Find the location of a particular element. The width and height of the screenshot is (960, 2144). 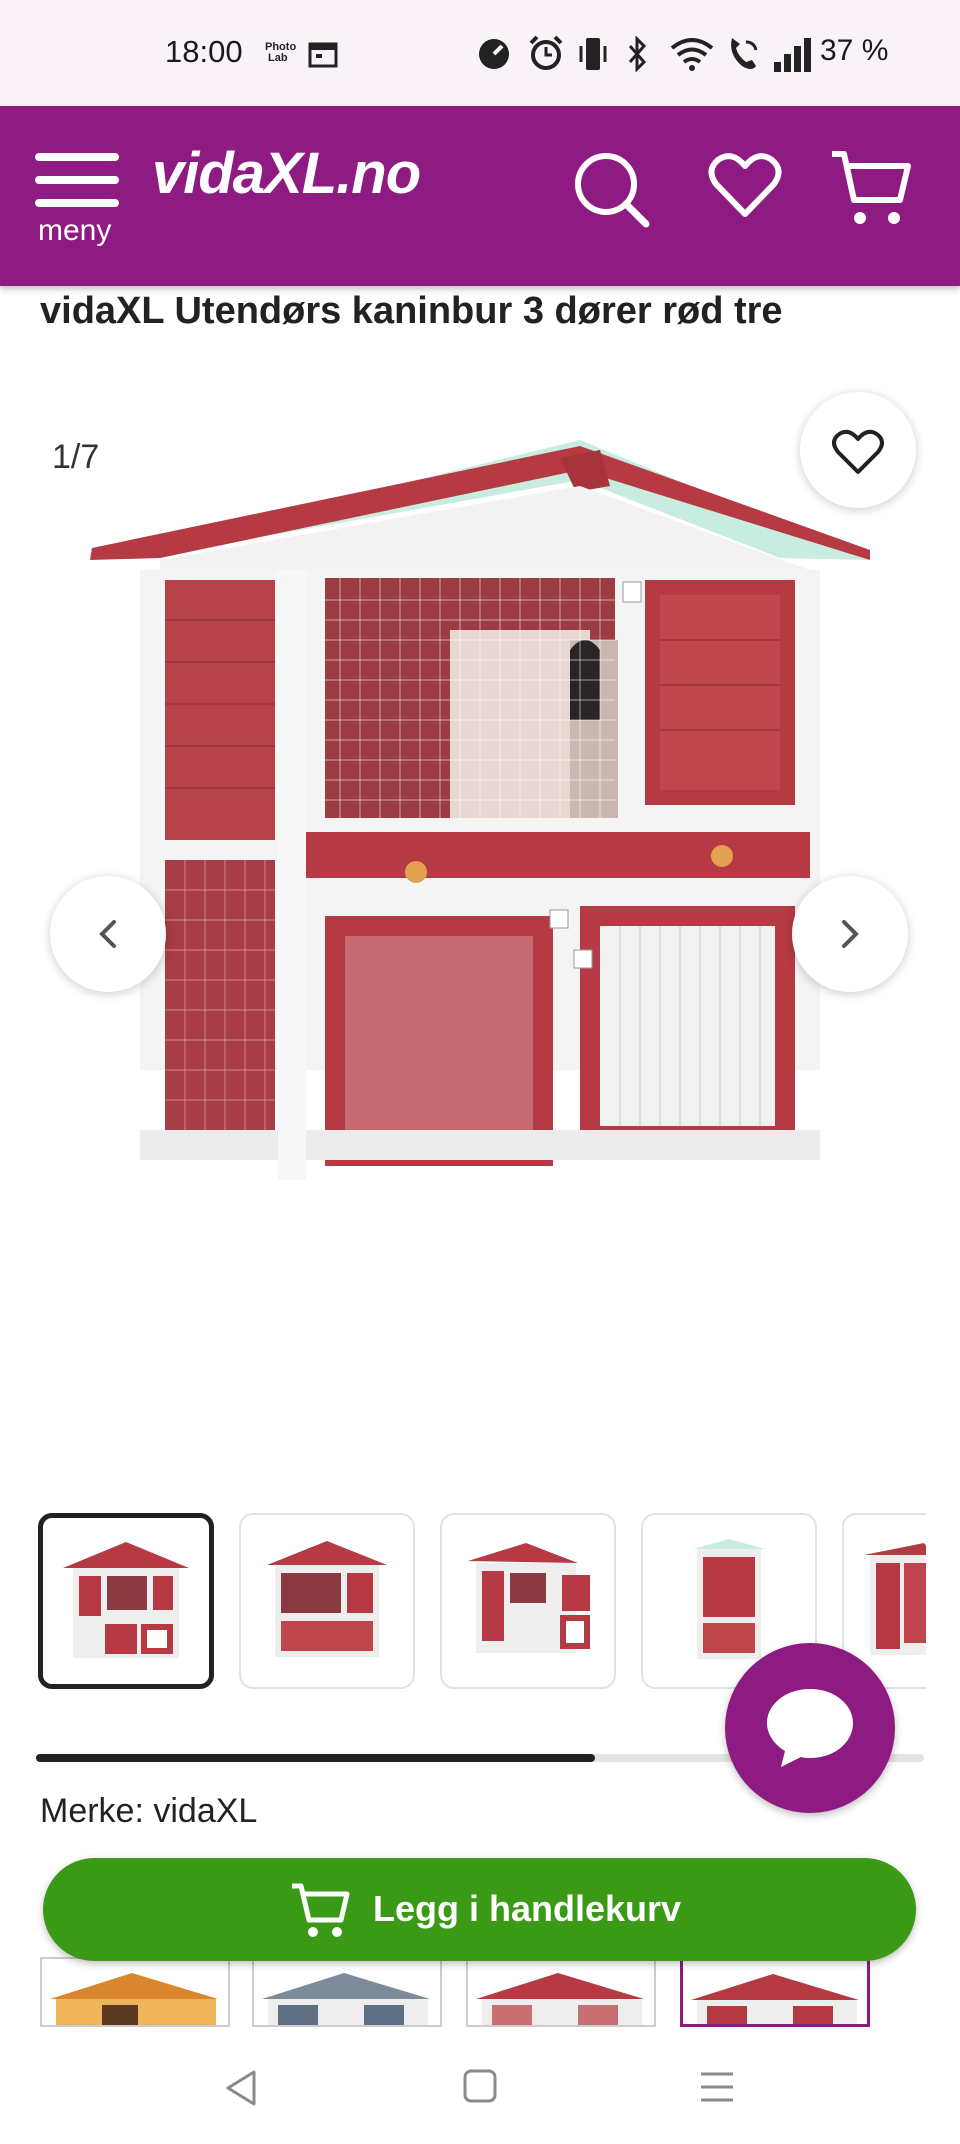

menu-button is located at coordinates (77, 180).